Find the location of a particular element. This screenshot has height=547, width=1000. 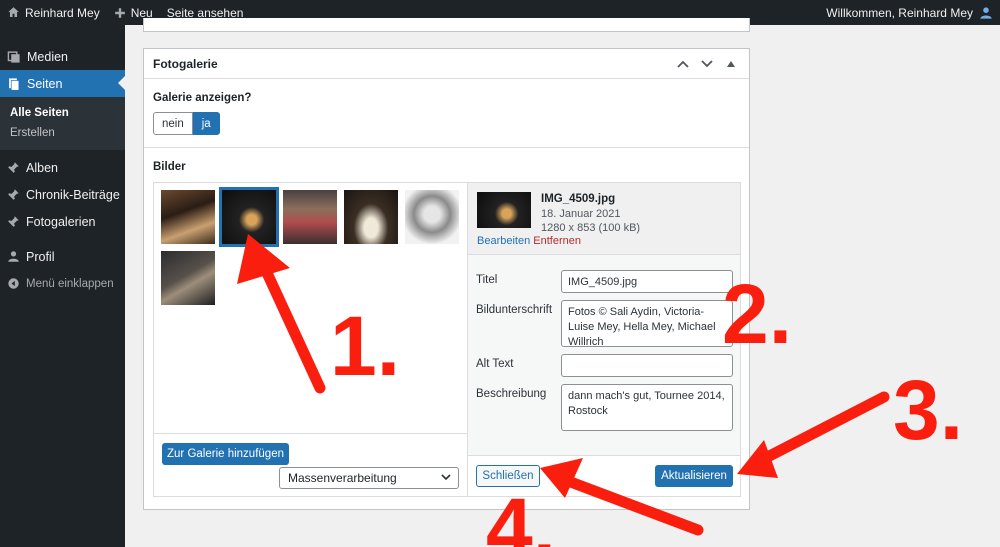

site-name-link: Reinhard Mey is located at coordinates (53, 12).